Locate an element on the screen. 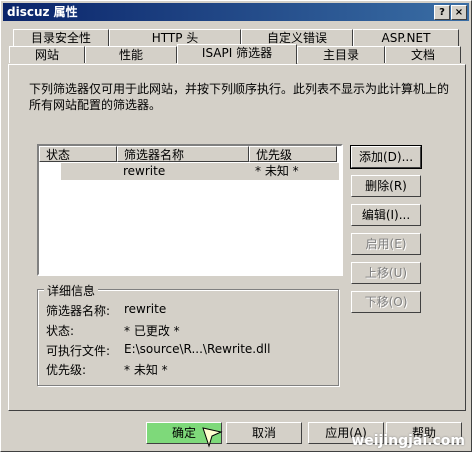  name-value: rewrite is located at coordinates (145, 309).